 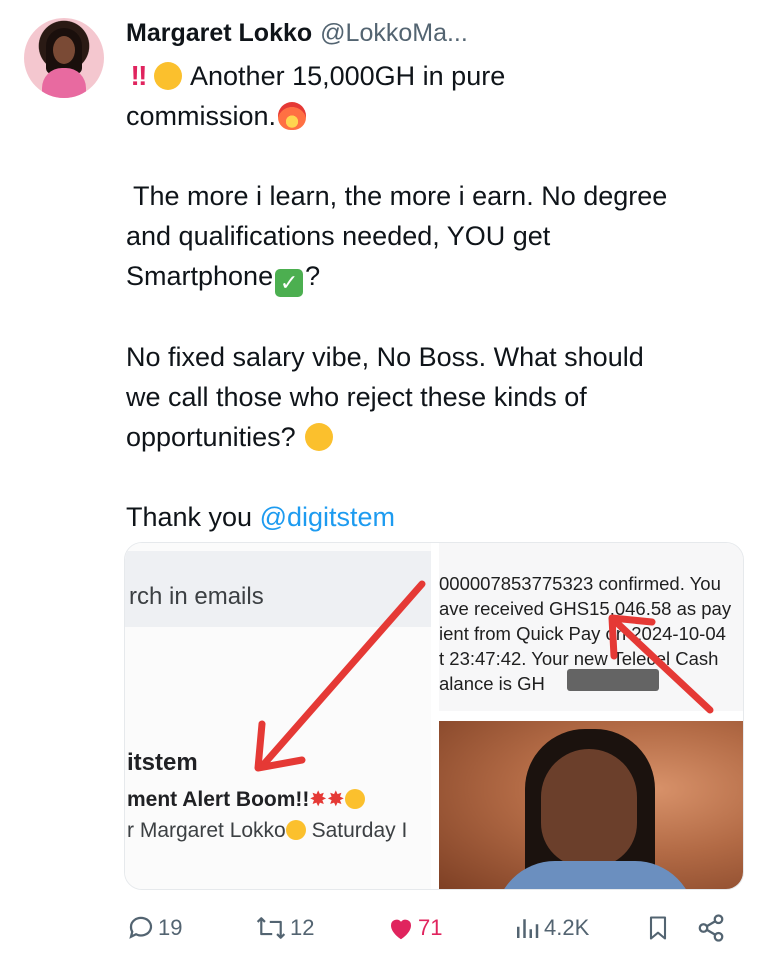 I want to click on like-button: 71, so click(x=414, y=928).